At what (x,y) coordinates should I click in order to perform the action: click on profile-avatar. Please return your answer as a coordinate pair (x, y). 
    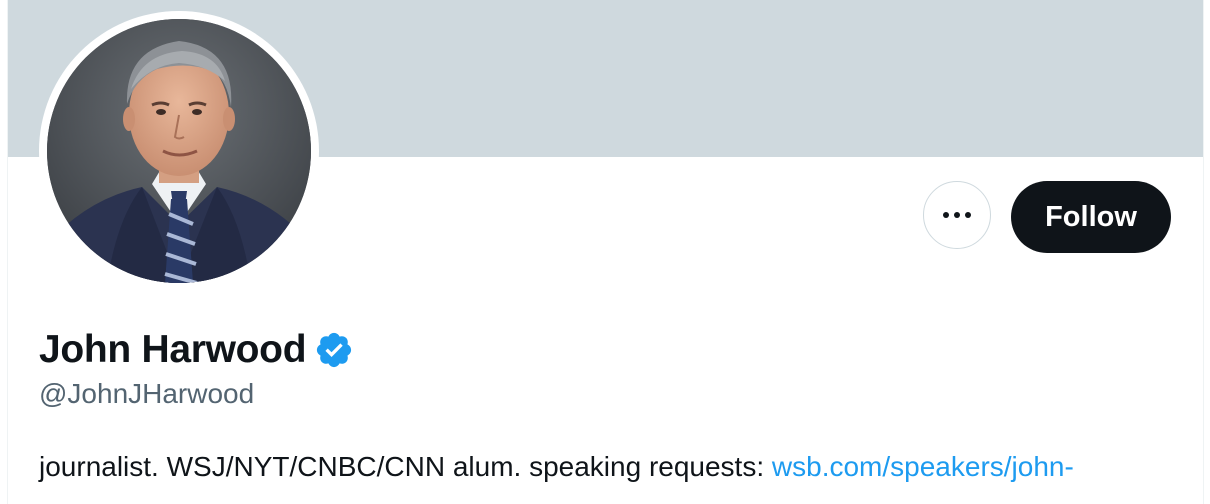
    Looking at the image, I should click on (179, 151).